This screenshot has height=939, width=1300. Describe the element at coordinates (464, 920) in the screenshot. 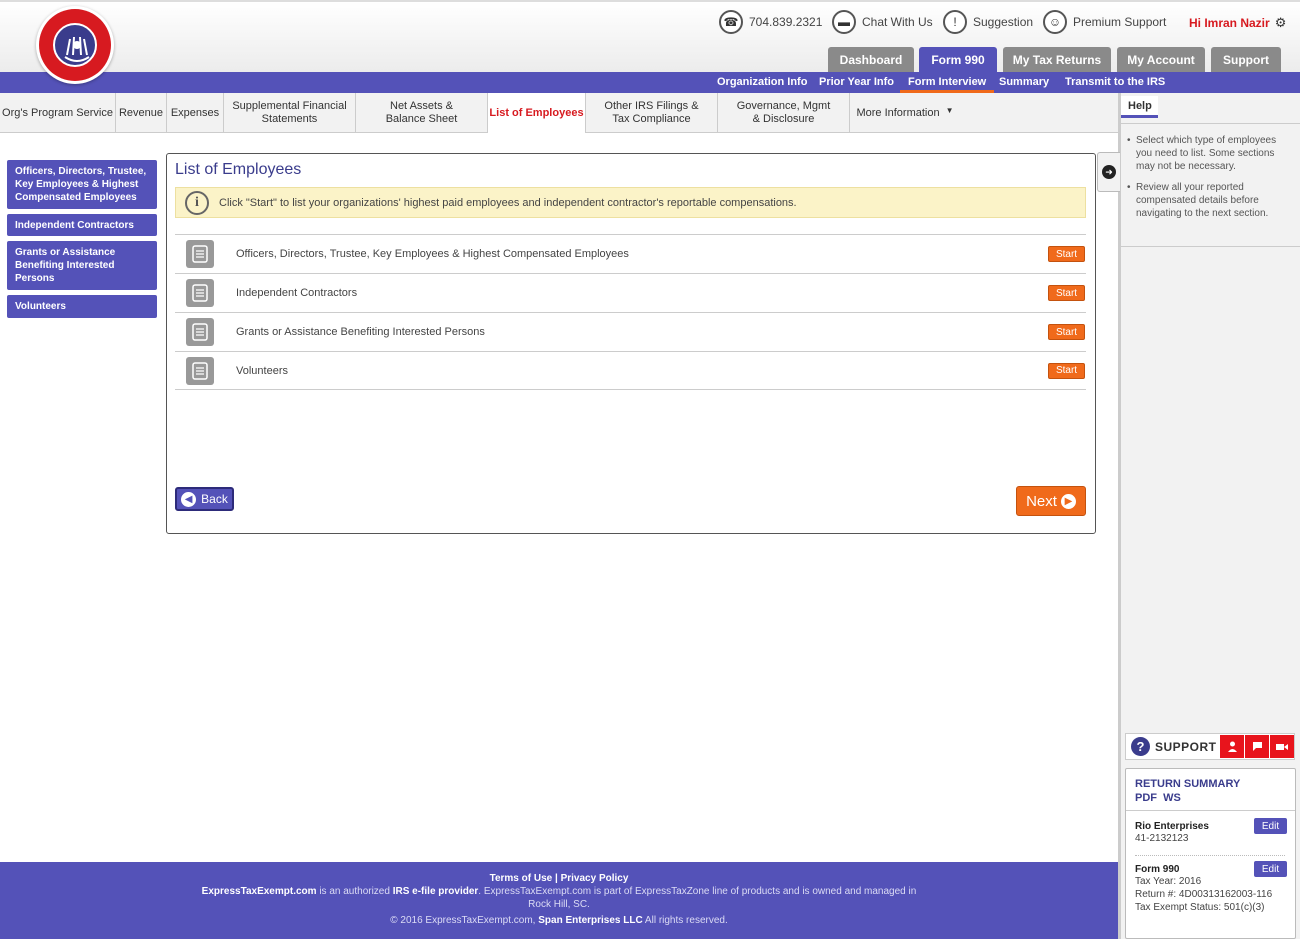

I see `footer-copyright-a: © 2016 ExpressTaxExempt.com,` at that location.